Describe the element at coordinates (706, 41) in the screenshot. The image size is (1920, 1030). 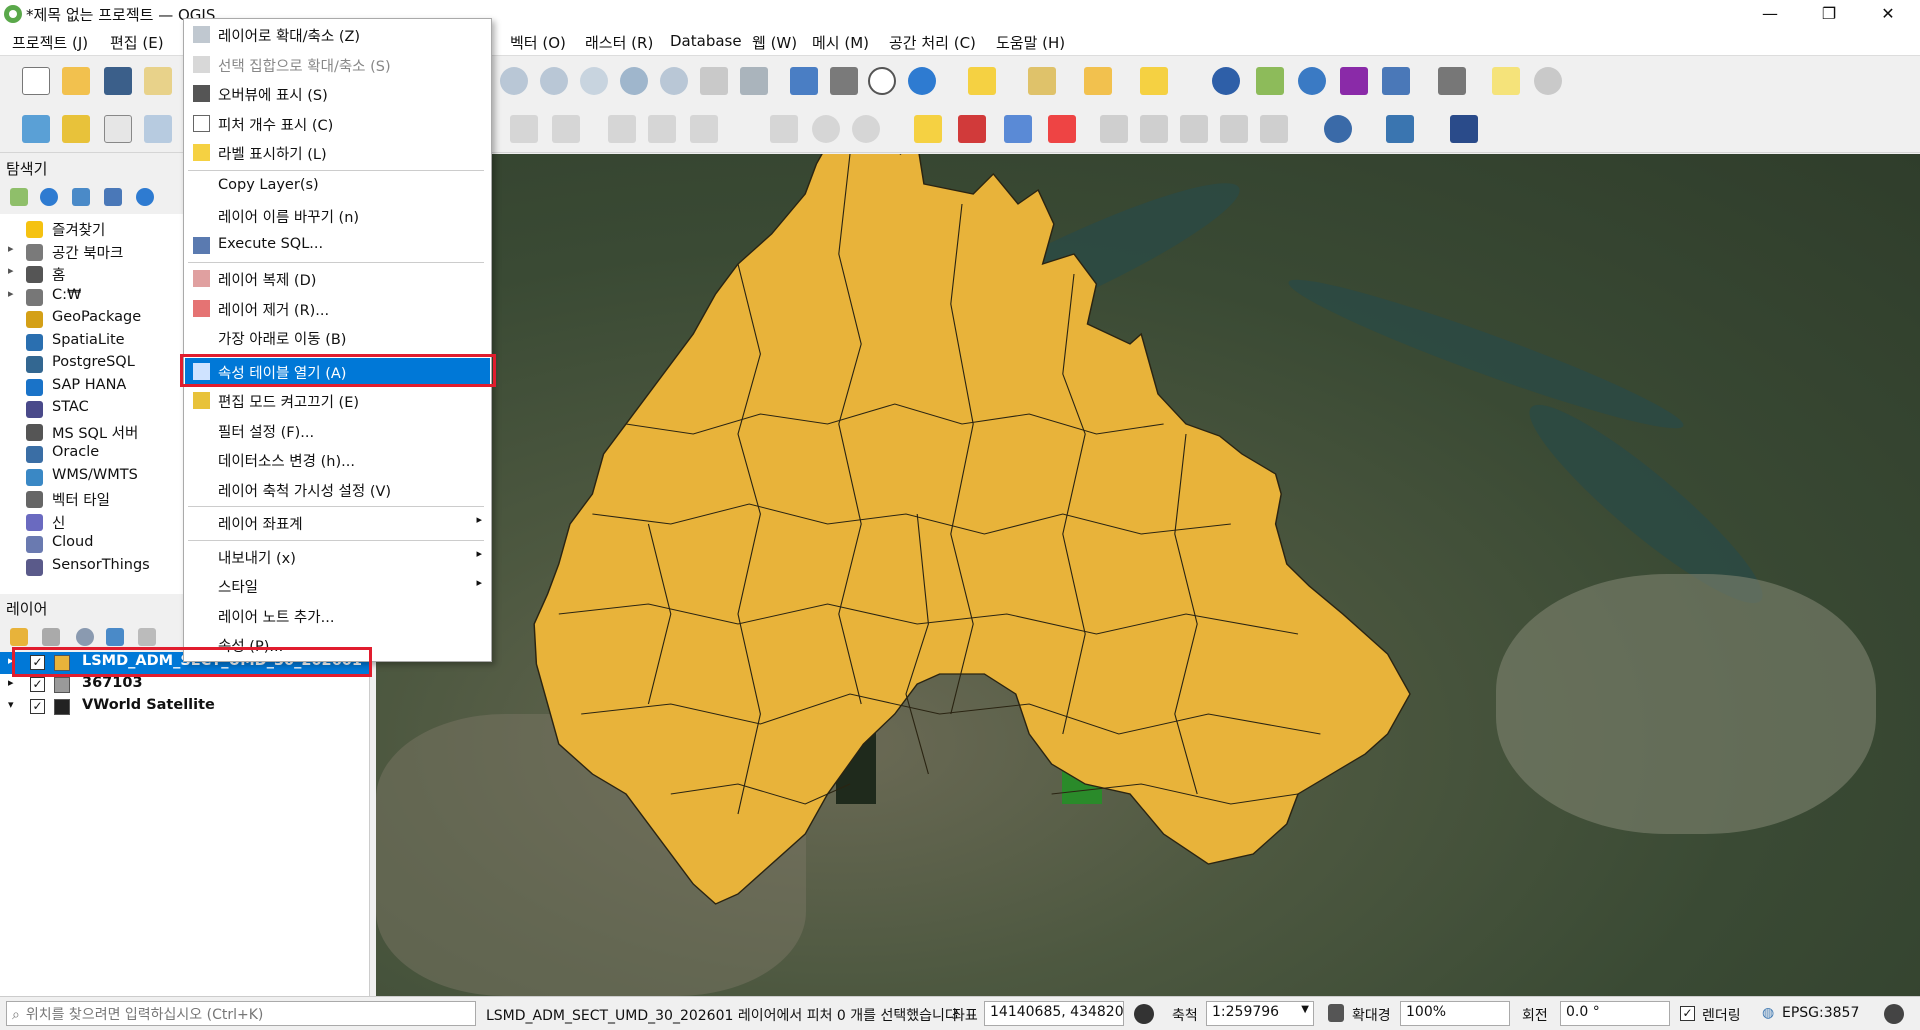
I see `menu-database: Database` at that location.